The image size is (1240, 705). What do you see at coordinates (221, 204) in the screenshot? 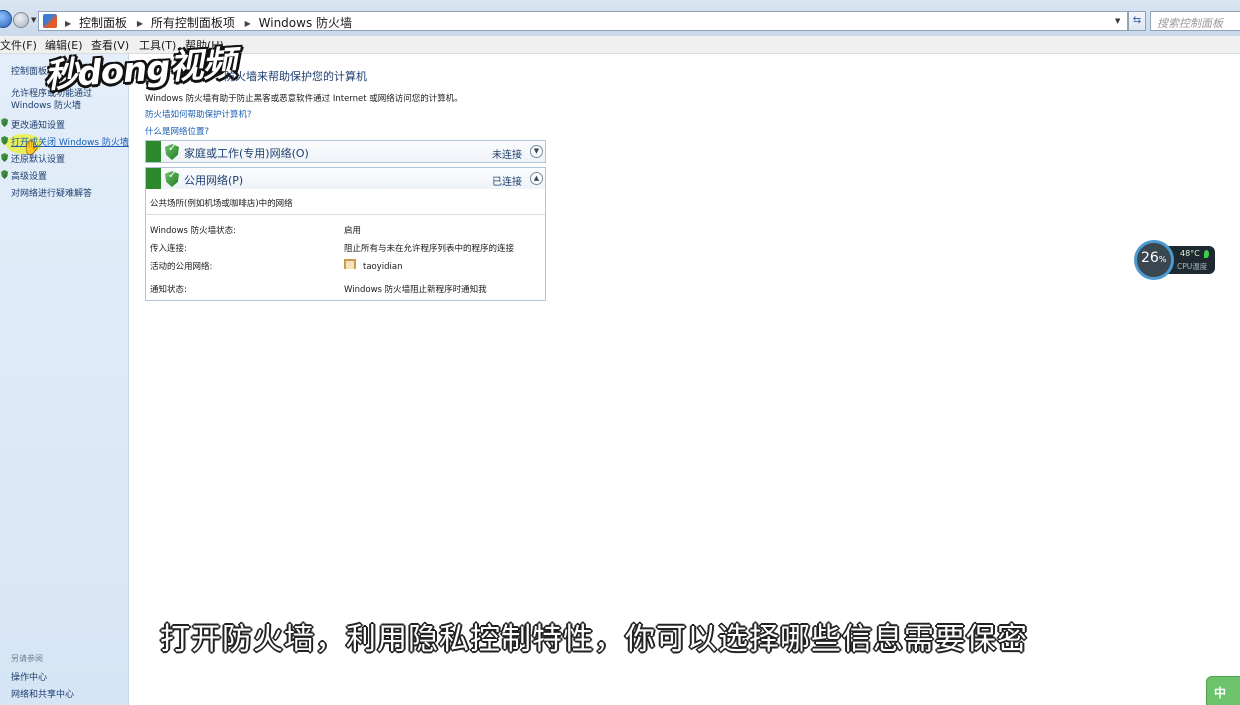
I see `details-header: 公共场所(例如机场或咖啡店)中的网络` at bounding box center [221, 204].